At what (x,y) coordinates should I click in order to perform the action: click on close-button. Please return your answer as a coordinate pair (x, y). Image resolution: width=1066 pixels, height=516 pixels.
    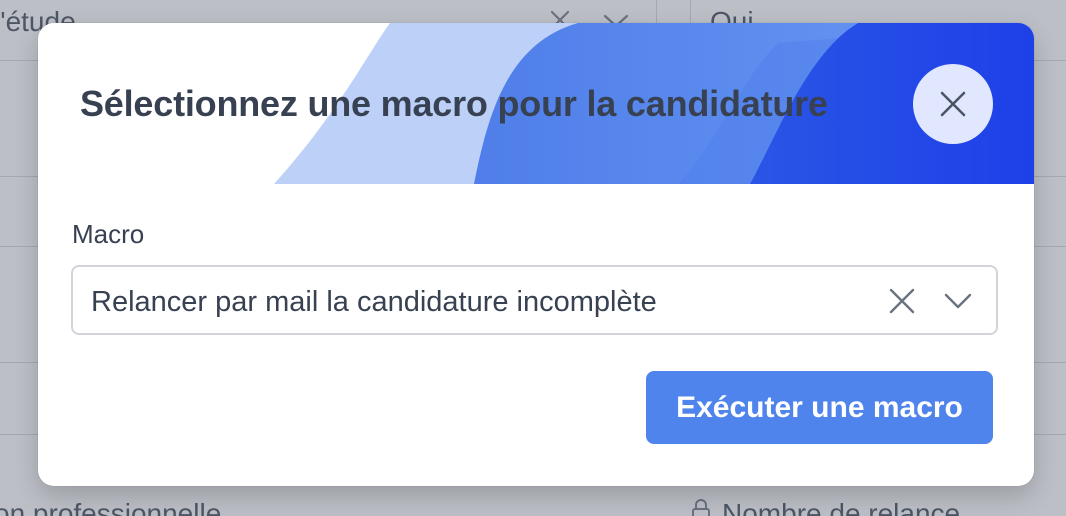
    Looking at the image, I should click on (953, 104).